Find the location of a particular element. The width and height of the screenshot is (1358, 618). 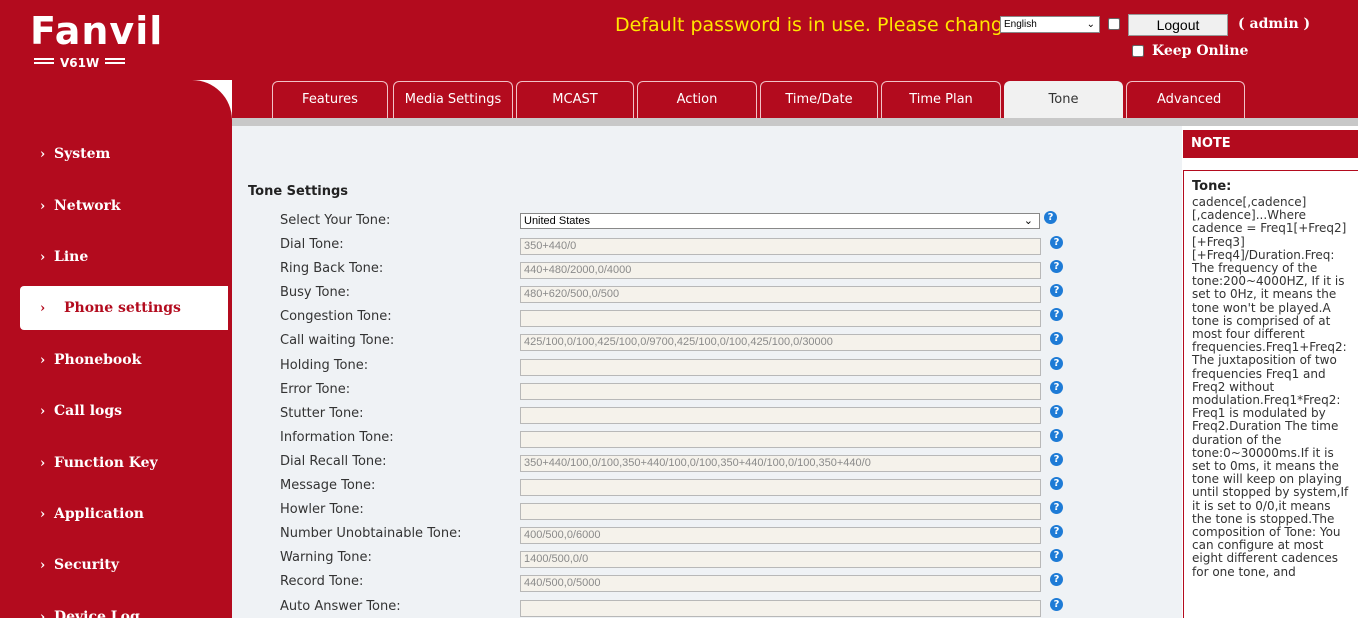

logo-brand: Fanvil is located at coordinates (97, 31).